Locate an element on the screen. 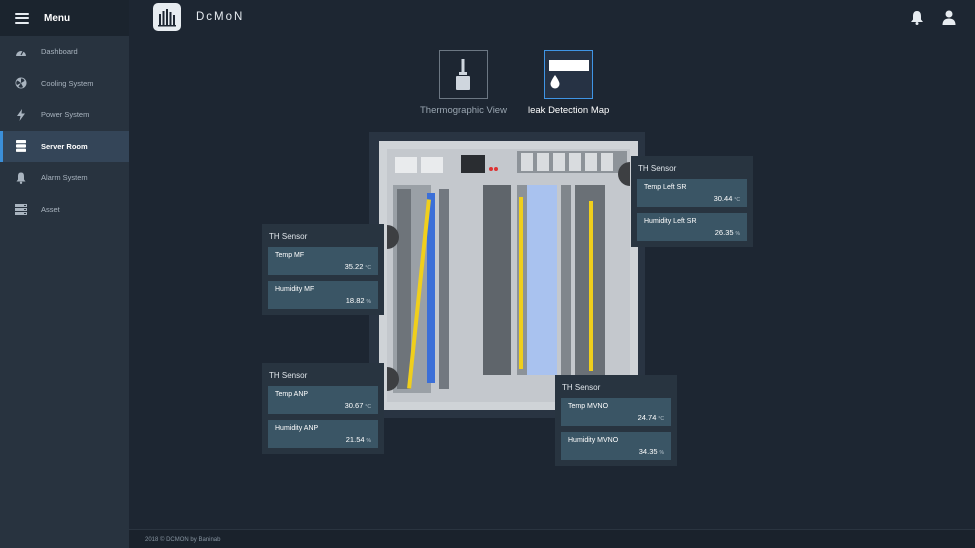 The width and height of the screenshot is (975, 548). humidity-metric: Humidity MVNO 34.35% is located at coordinates (616, 446).